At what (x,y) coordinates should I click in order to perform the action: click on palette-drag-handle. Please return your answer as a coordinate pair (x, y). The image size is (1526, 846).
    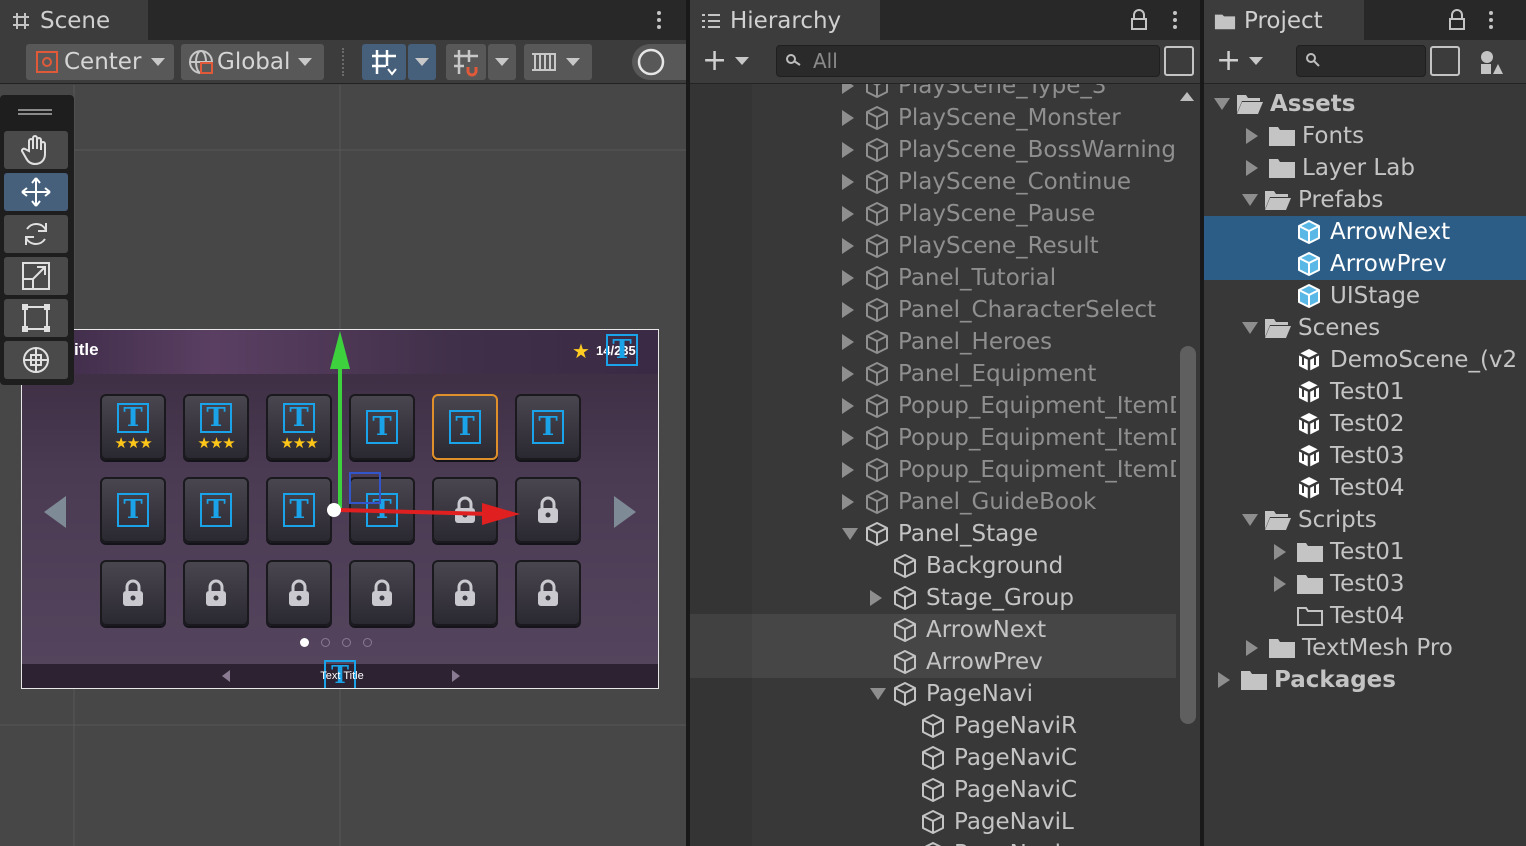
    Looking at the image, I should click on (35, 112).